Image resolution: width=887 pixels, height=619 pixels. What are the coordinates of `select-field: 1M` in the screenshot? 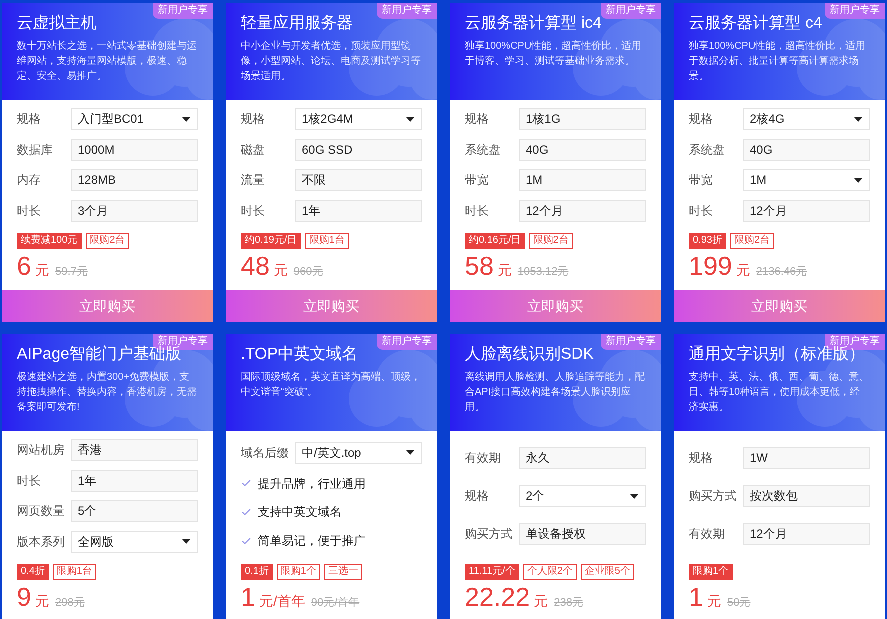 It's located at (806, 180).